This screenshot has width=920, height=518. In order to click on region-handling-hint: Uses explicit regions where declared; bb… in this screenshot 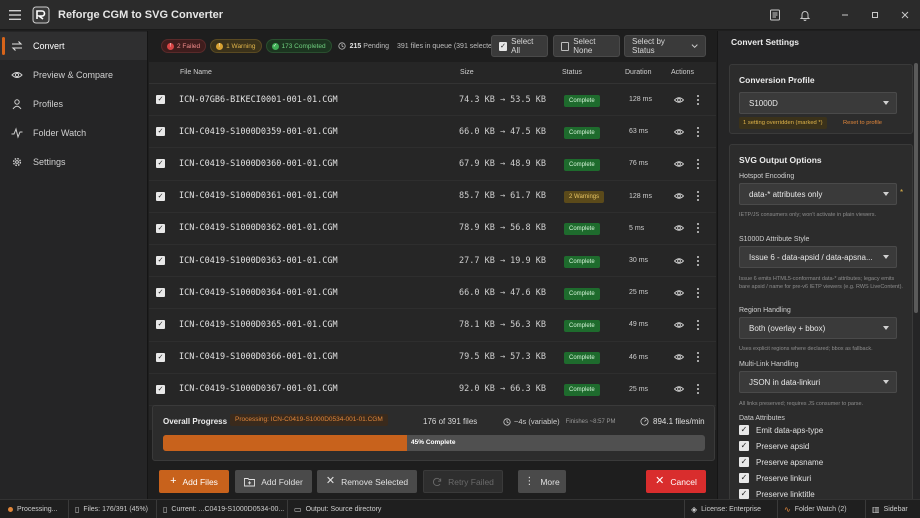, I will do `click(806, 349)`.